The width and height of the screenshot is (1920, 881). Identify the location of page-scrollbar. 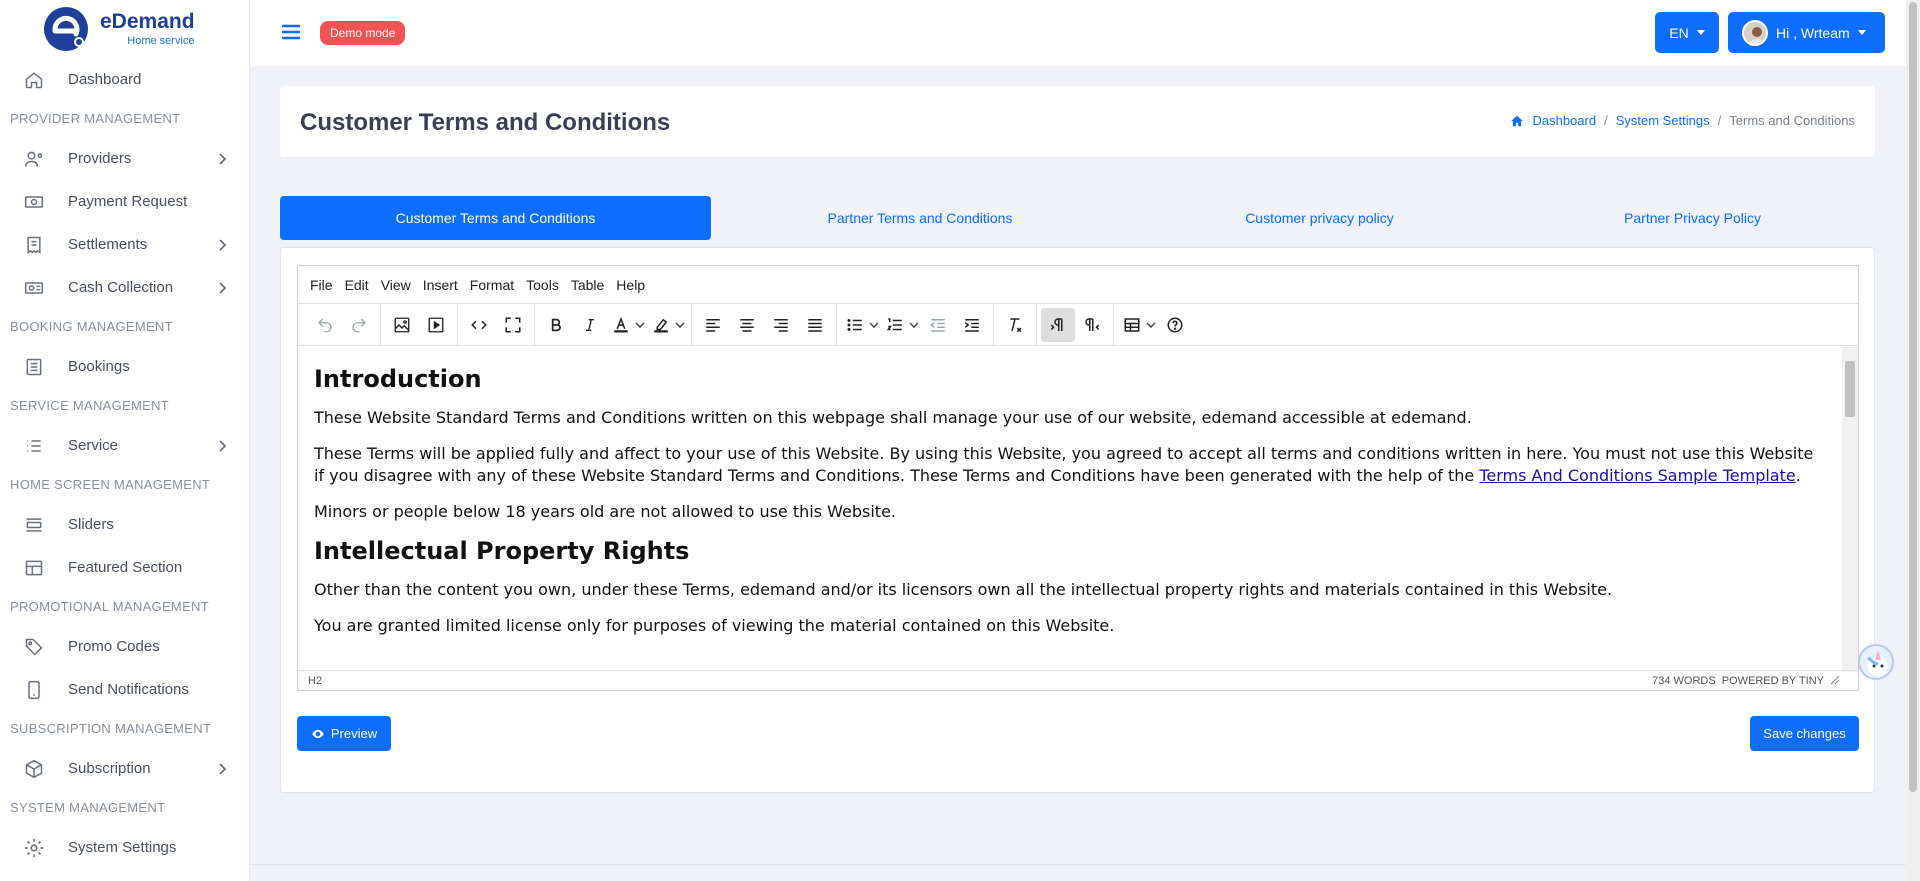
(1913, 440).